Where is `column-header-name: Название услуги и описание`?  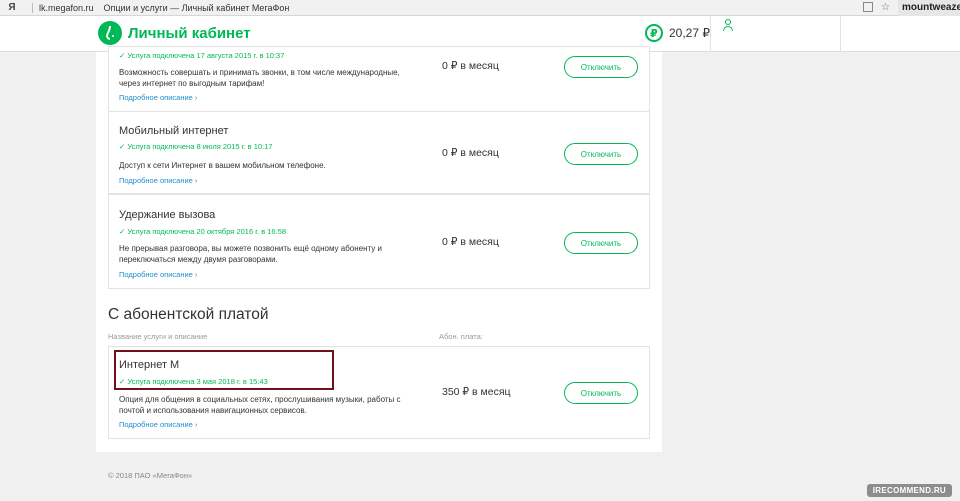
column-header-name: Название услуги и описание is located at coordinates (158, 336).